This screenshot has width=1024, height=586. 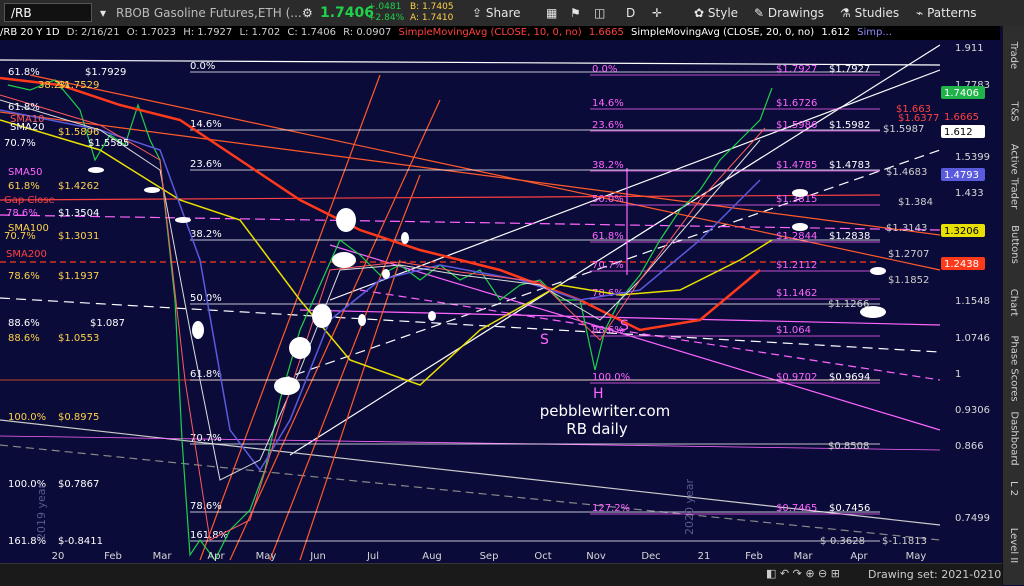 I want to click on watermark-site: pebblewriter.com, so click(x=605, y=411).